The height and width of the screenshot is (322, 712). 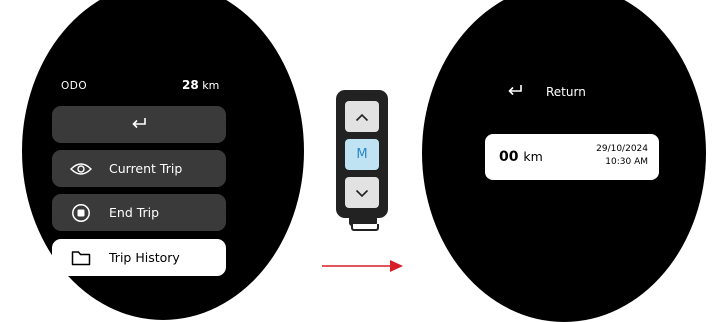 I want to click on trip-history-button: Trip History, so click(x=139, y=257).